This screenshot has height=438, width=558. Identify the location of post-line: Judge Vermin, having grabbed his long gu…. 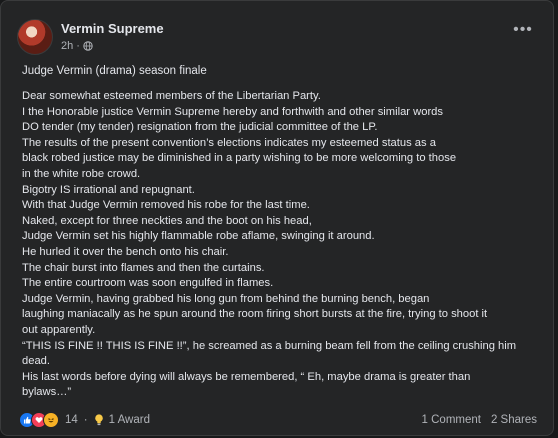
(226, 298).